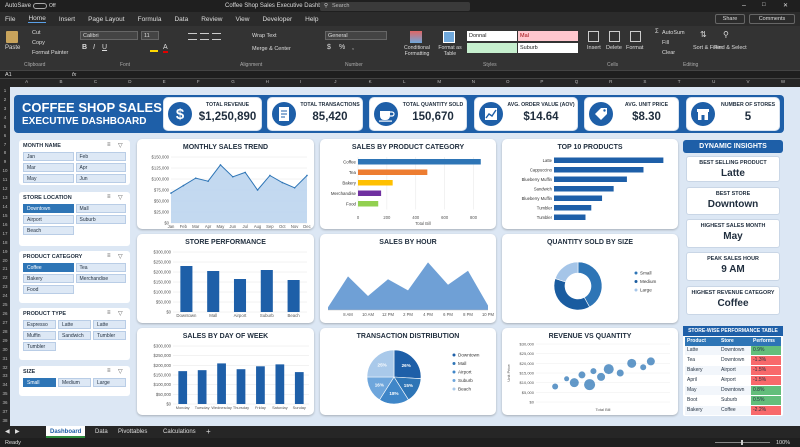 Image resolution: width=800 pixels, height=447 pixels. What do you see at coordinates (132, 432) in the screenshot?
I see `sheet-tab-pivottables: Pivottables` at bounding box center [132, 432].